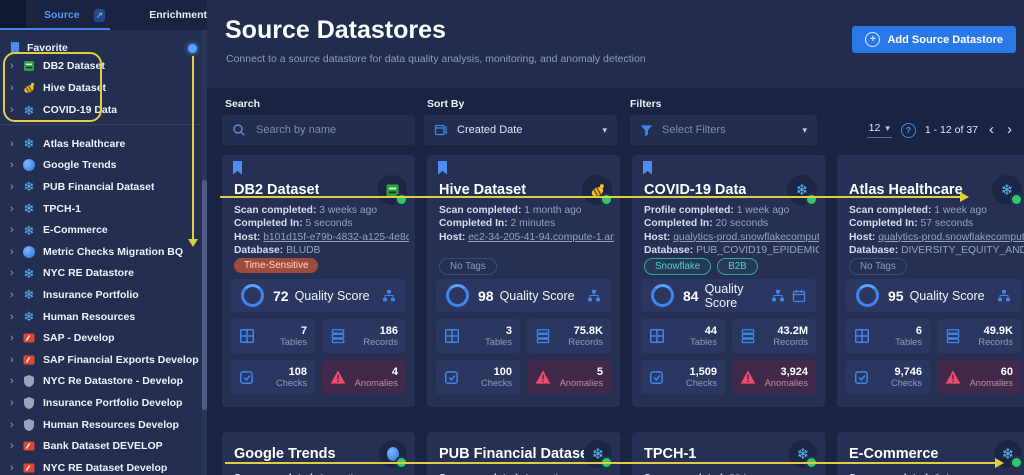 The height and width of the screenshot is (475, 1024). Describe the element at coordinates (934, 39) in the screenshot. I see `add-source-datastore-button: + Add Source Datastore` at that location.